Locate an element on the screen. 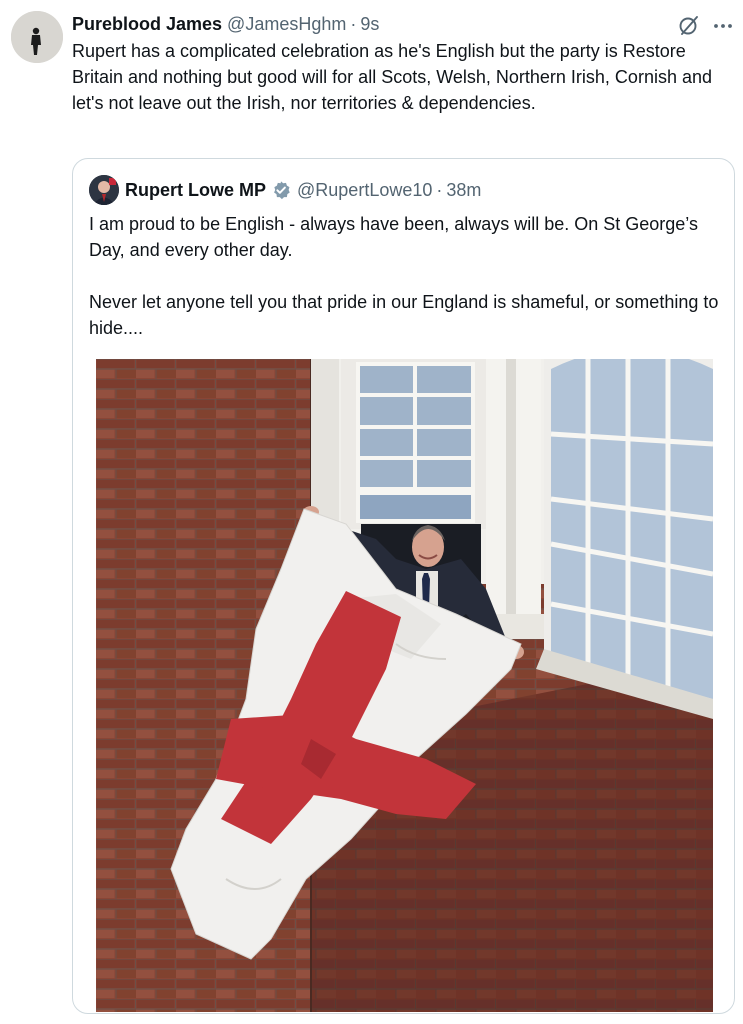 Image resolution: width=743 pixels, height=1024 pixels. verified-badge-icon is located at coordinates (282, 190).